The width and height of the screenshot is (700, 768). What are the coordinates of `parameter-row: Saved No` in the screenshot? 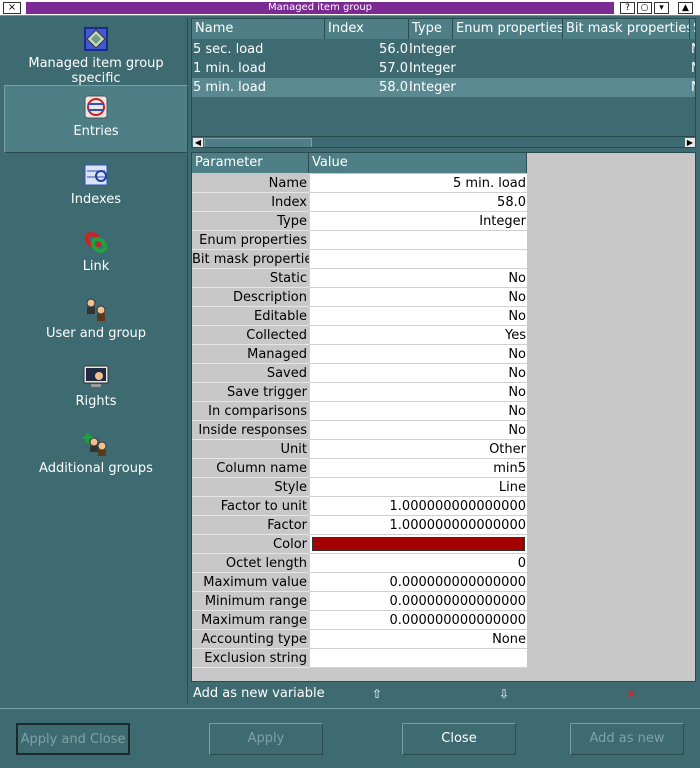 It's located at (359, 373).